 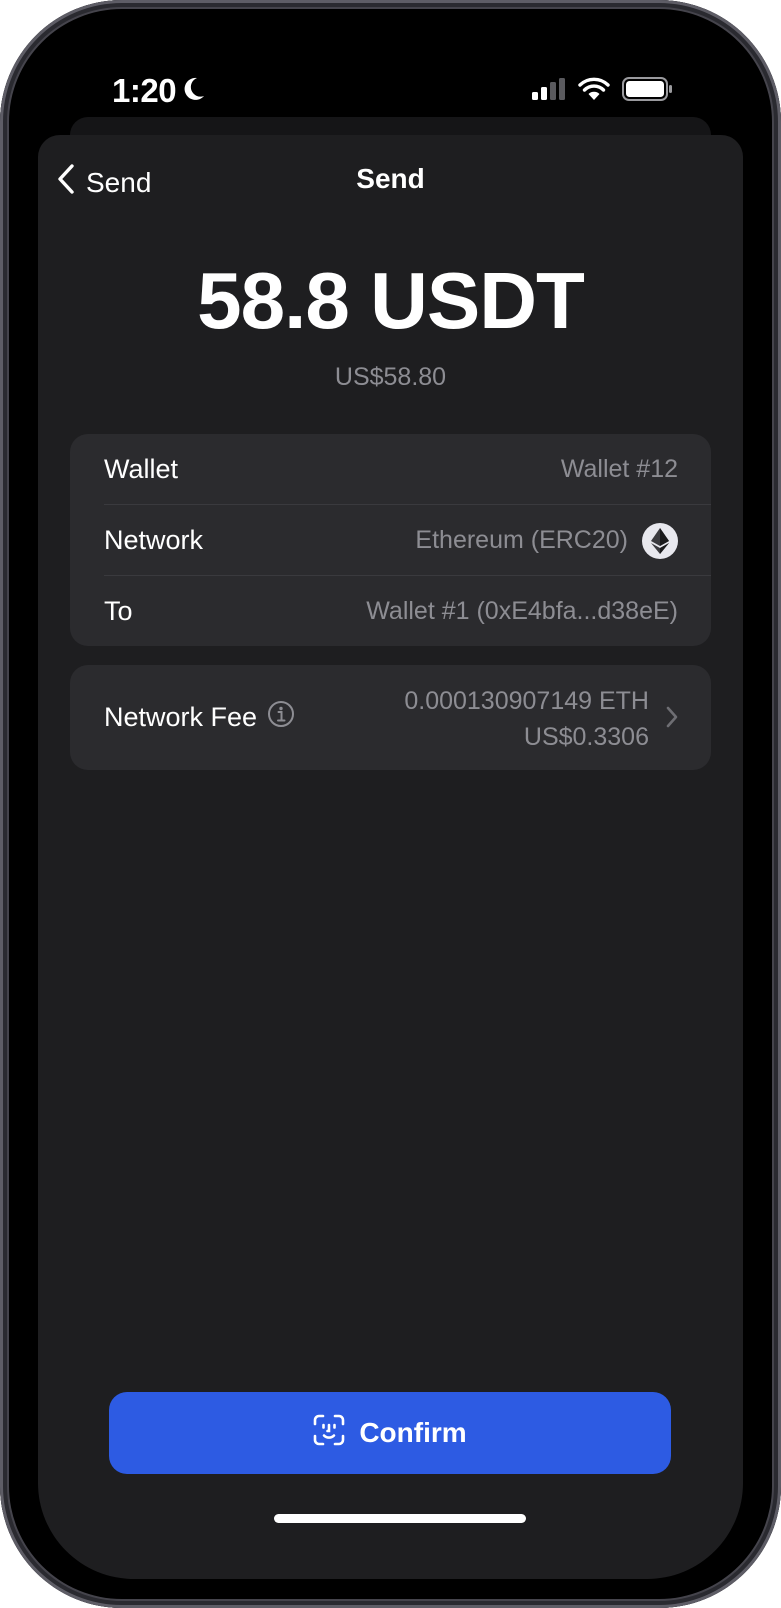 What do you see at coordinates (413, 1432) in the screenshot?
I see `confirm-label: Confirm` at bounding box center [413, 1432].